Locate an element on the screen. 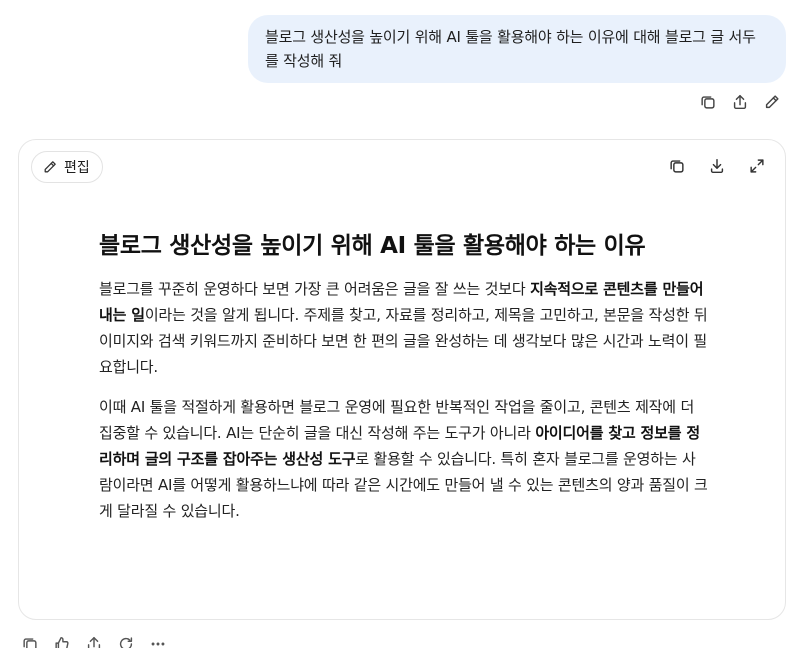 The height and width of the screenshot is (648, 803). regenerate-icon is located at coordinates (126, 641).